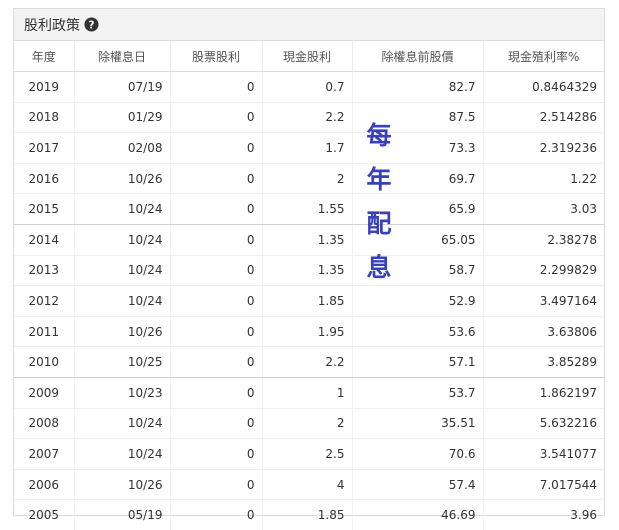  I want to click on table-row: 2017 02/08 0 1.7 73.3 2.319236, so click(309, 148).